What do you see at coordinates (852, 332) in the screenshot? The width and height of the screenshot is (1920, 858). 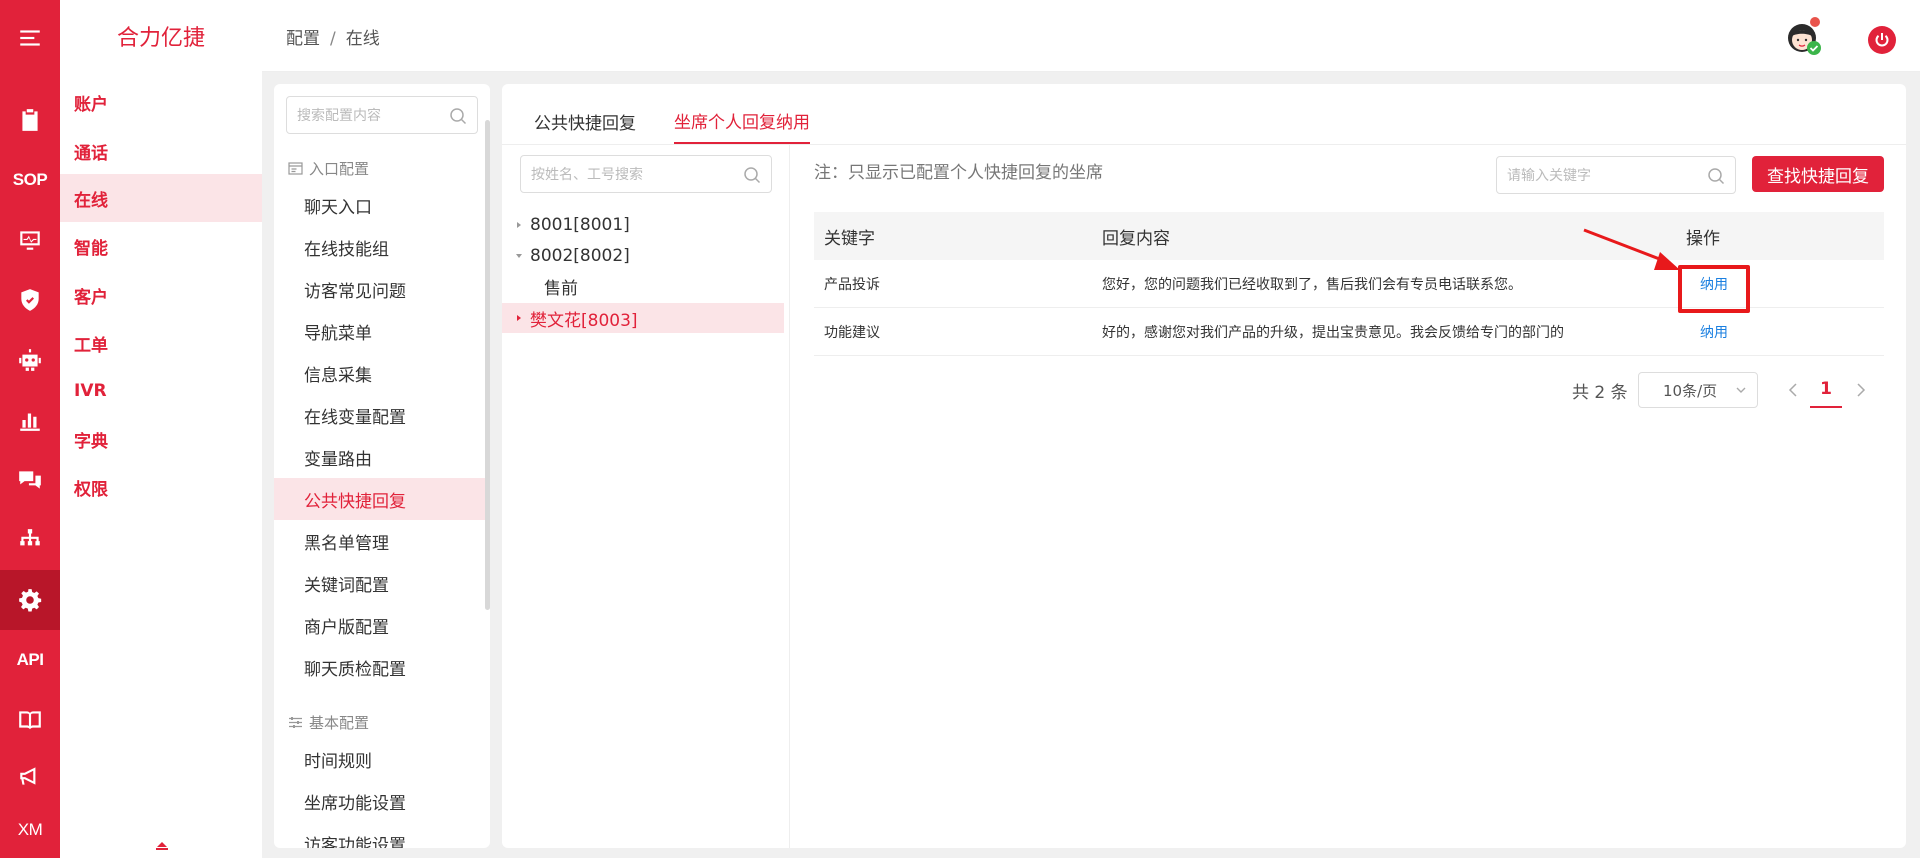 I see `cell-keyword: 功能建议` at bounding box center [852, 332].